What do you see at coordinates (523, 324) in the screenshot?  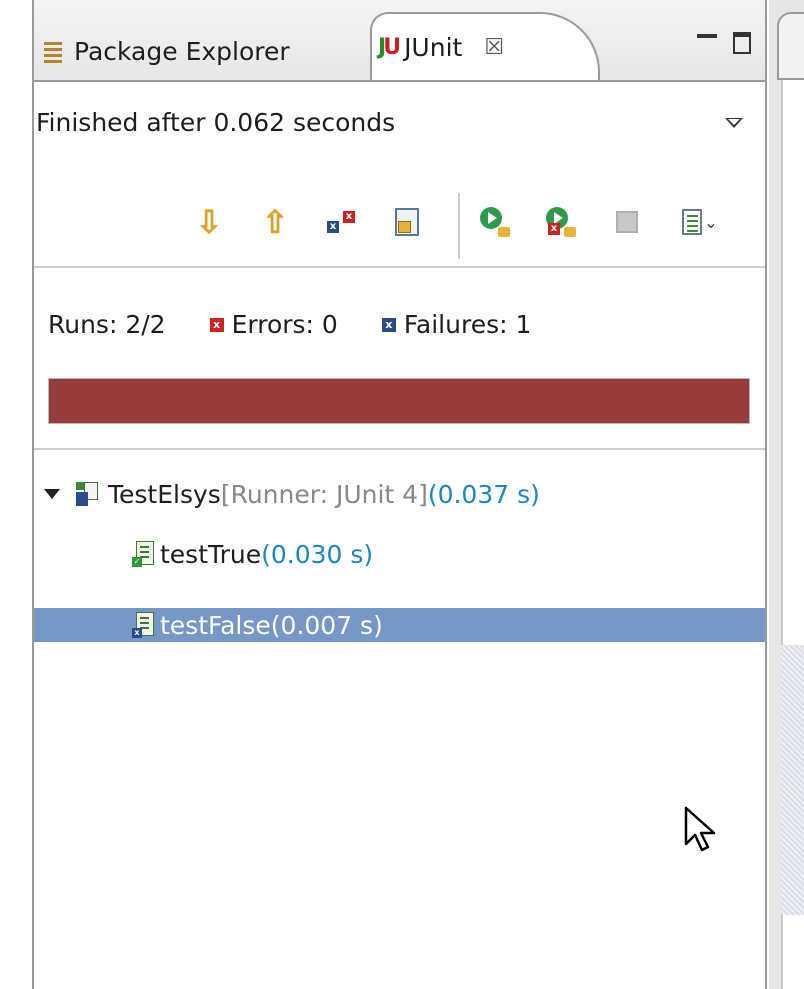 I see `failures-value: 1` at bounding box center [523, 324].